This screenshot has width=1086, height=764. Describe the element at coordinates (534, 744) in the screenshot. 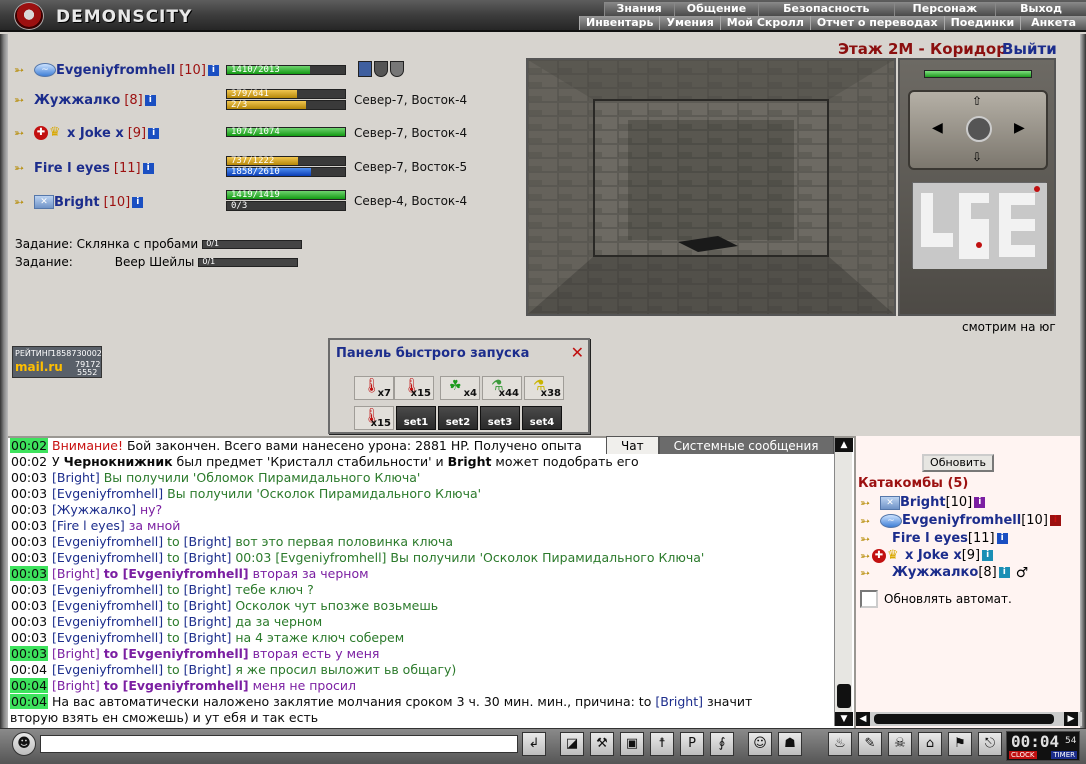

I see `send-icon: ↲` at that location.